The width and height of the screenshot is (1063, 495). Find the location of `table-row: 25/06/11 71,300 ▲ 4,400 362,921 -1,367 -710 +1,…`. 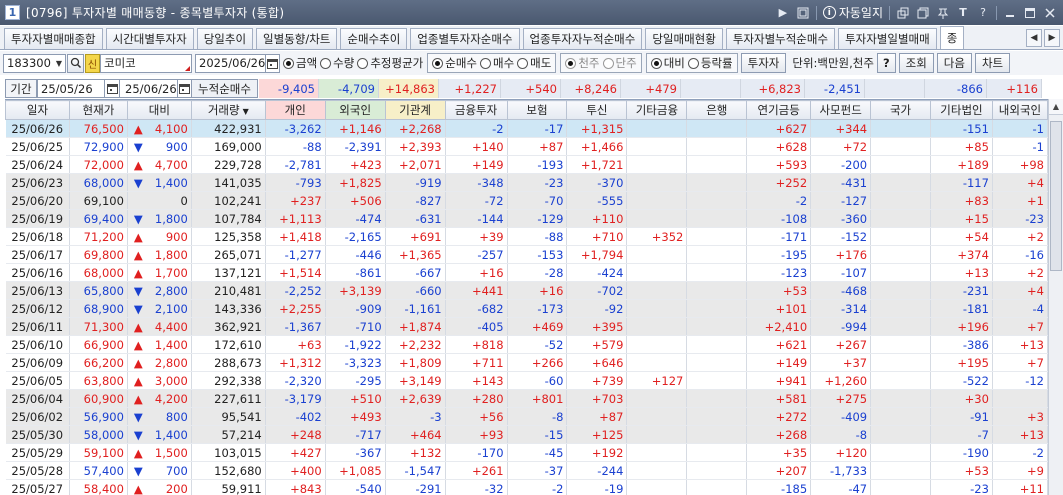

table-row: 25/06/11 71,300 ▲ 4,400 362,921 -1,367 -710 +1,… is located at coordinates (526, 326).